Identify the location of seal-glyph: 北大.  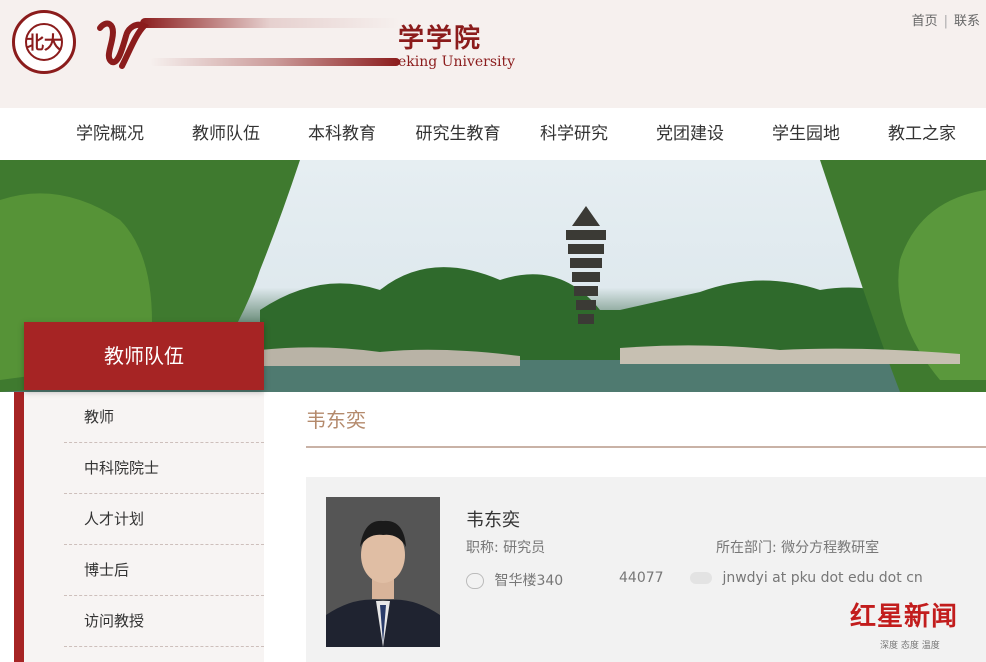
(44, 43).